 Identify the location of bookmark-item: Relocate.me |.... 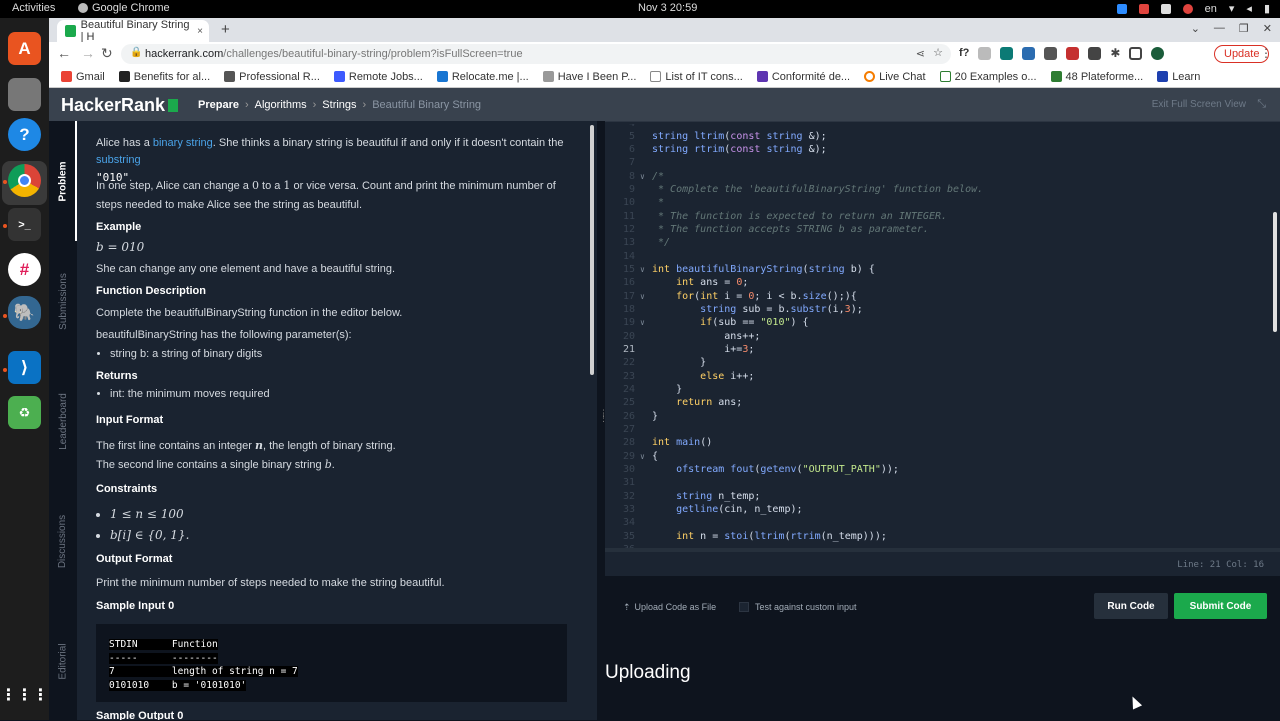
(482, 77).